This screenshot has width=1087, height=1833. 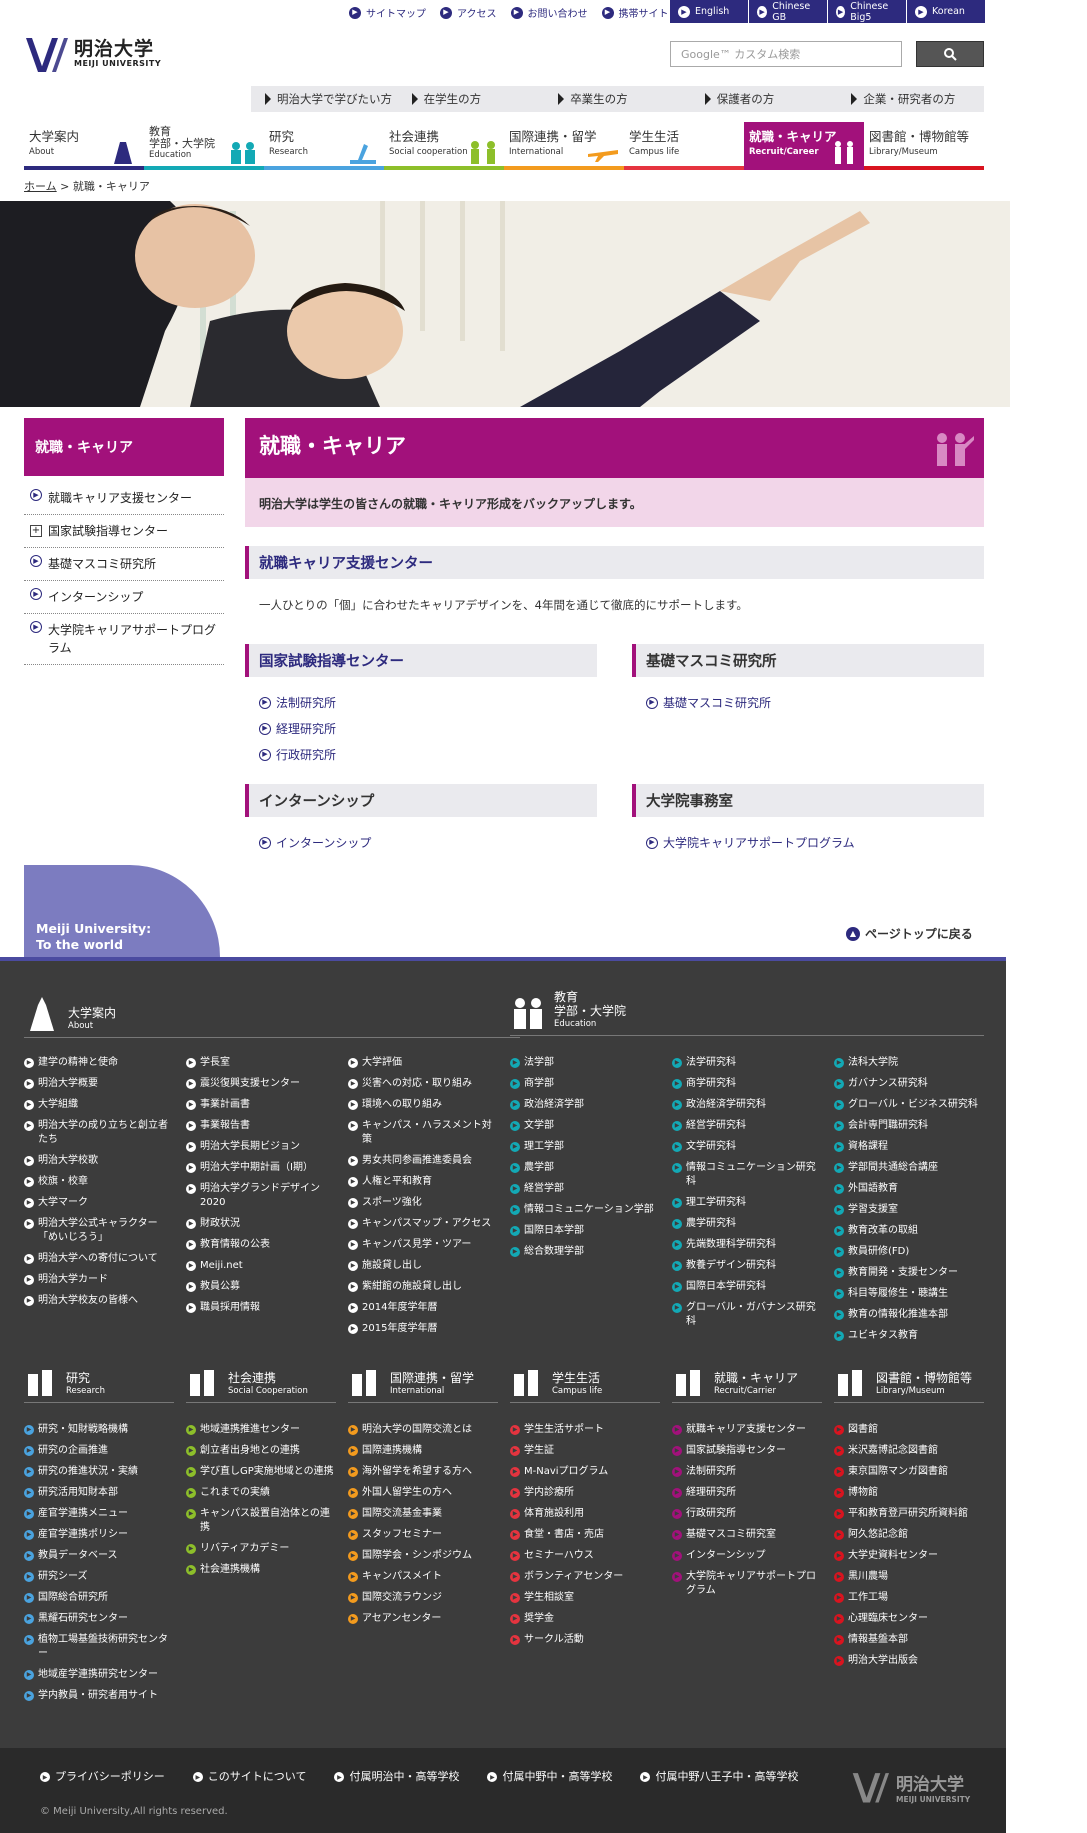 I want to click on sidebar-item-exam-center: + 国家試験指導センター, so click(x=124, y=531).